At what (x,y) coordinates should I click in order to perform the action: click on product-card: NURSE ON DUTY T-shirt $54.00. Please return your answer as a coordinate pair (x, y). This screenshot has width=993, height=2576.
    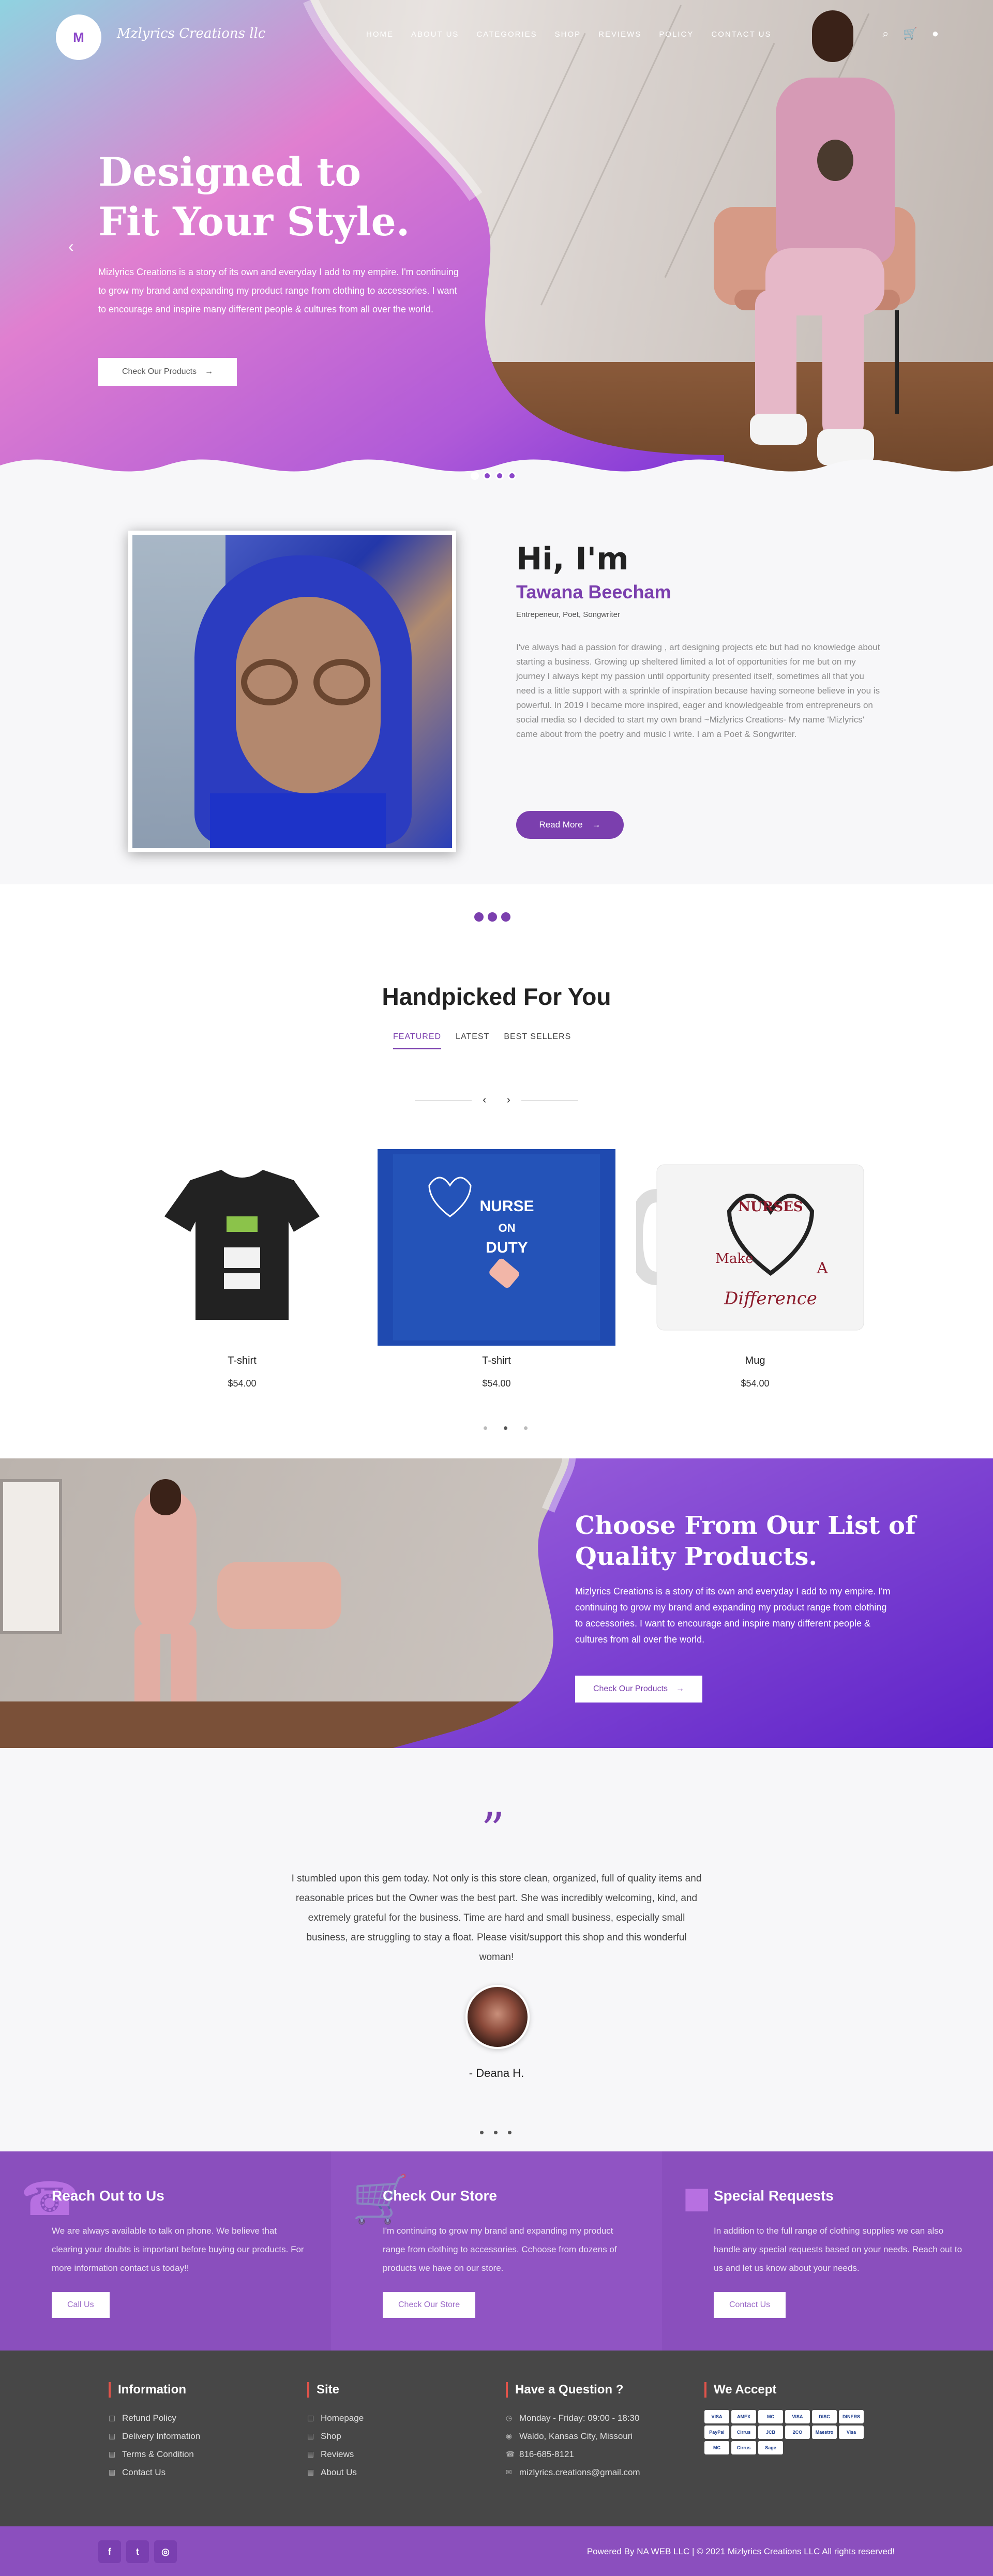
    Looking at the image, I should click on (496, 1269).